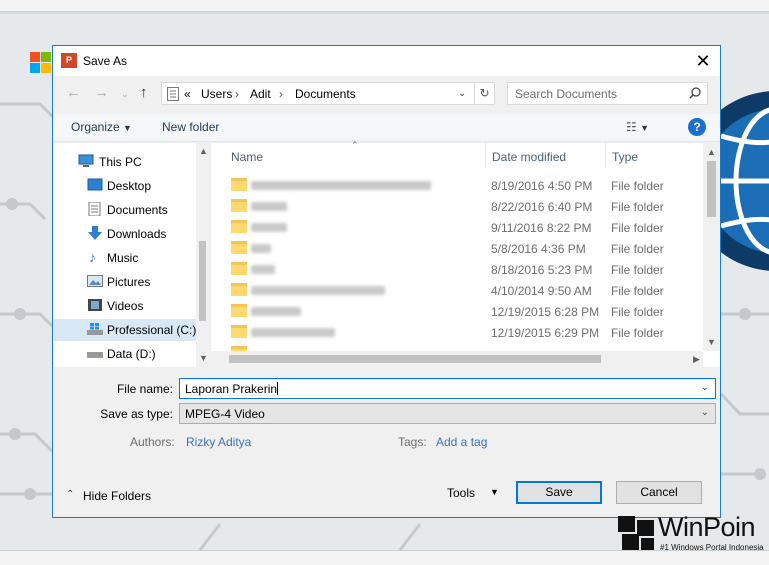 The width and height of the screenshot is (769, 565). I want to click on search-input: Search Documents, so click(566, 94).